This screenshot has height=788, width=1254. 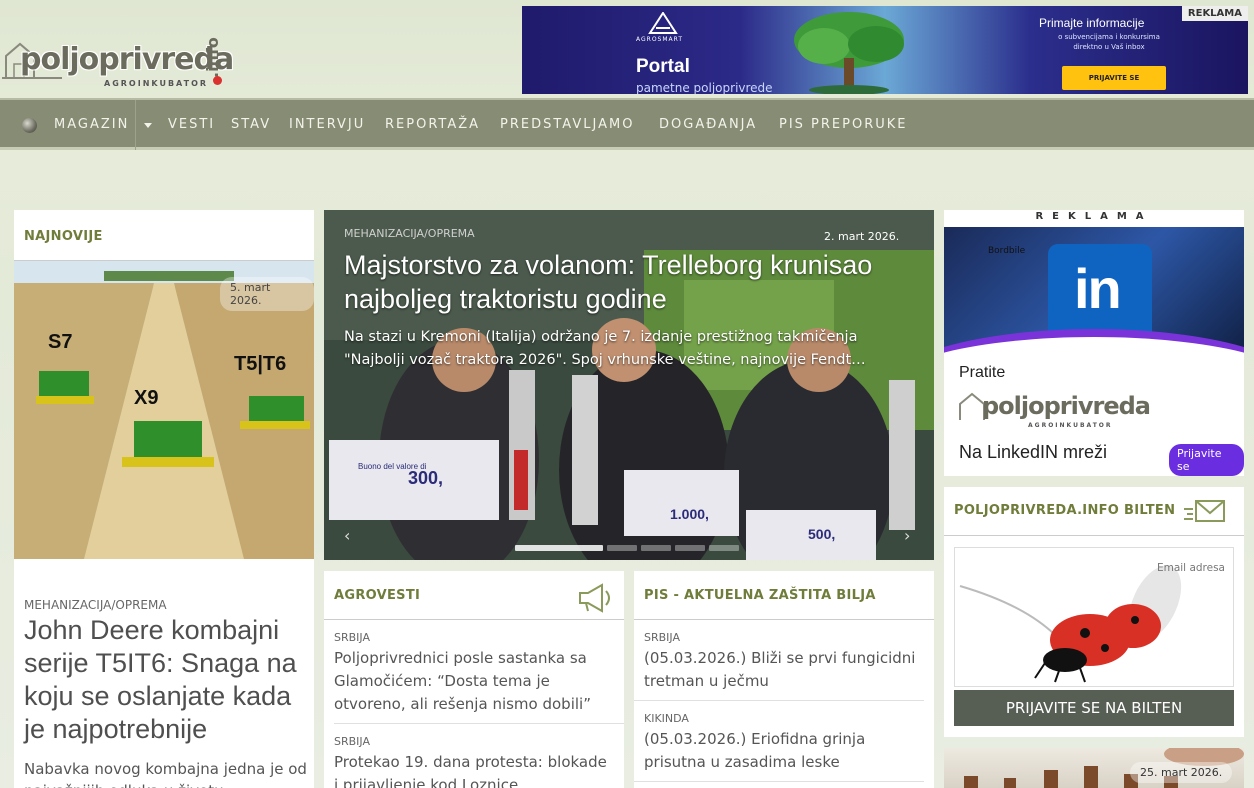 I want to click on nav-item-magazin: MAGAZIN, so click(x=91, y=124).